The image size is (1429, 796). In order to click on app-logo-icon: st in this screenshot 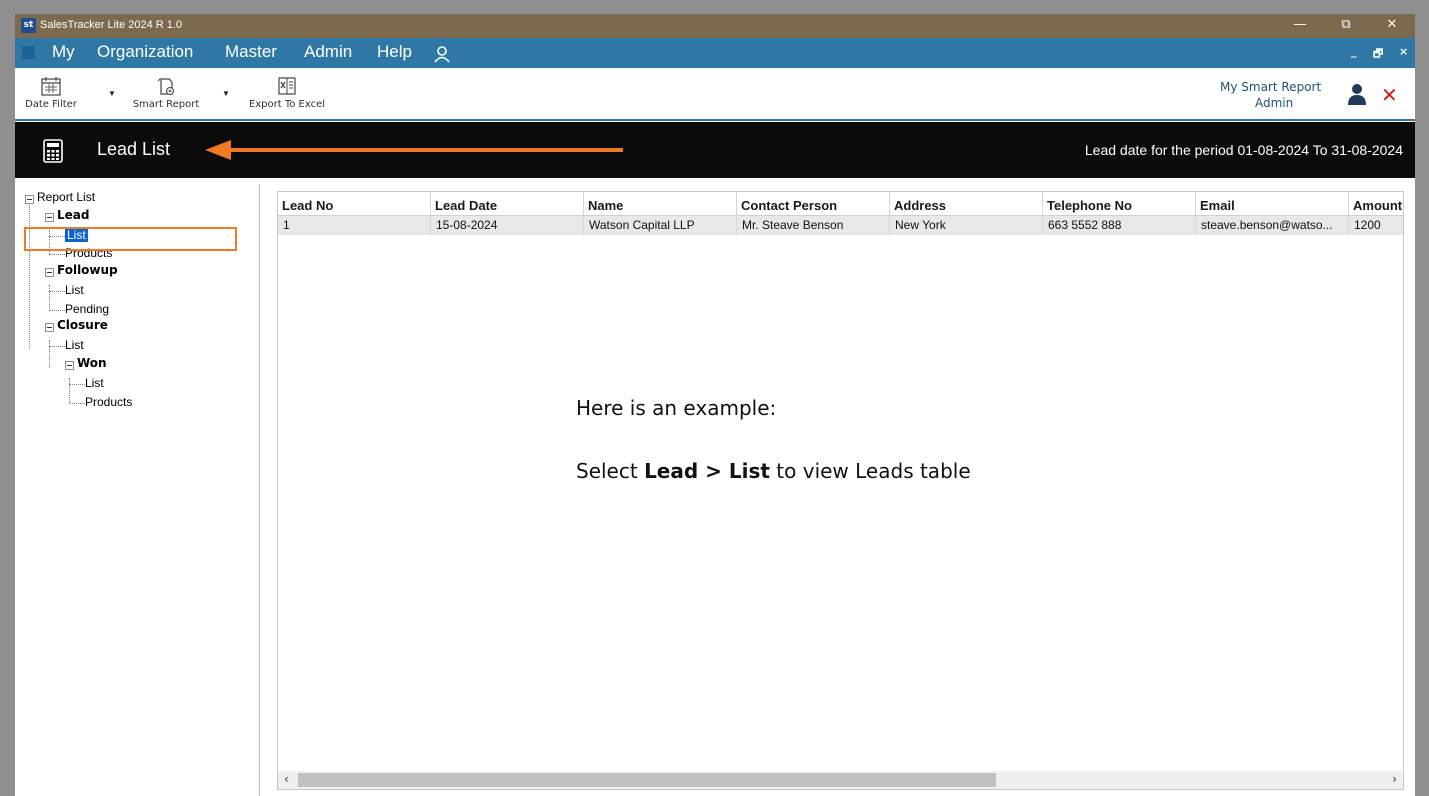, I will do `click(28, 25)`.